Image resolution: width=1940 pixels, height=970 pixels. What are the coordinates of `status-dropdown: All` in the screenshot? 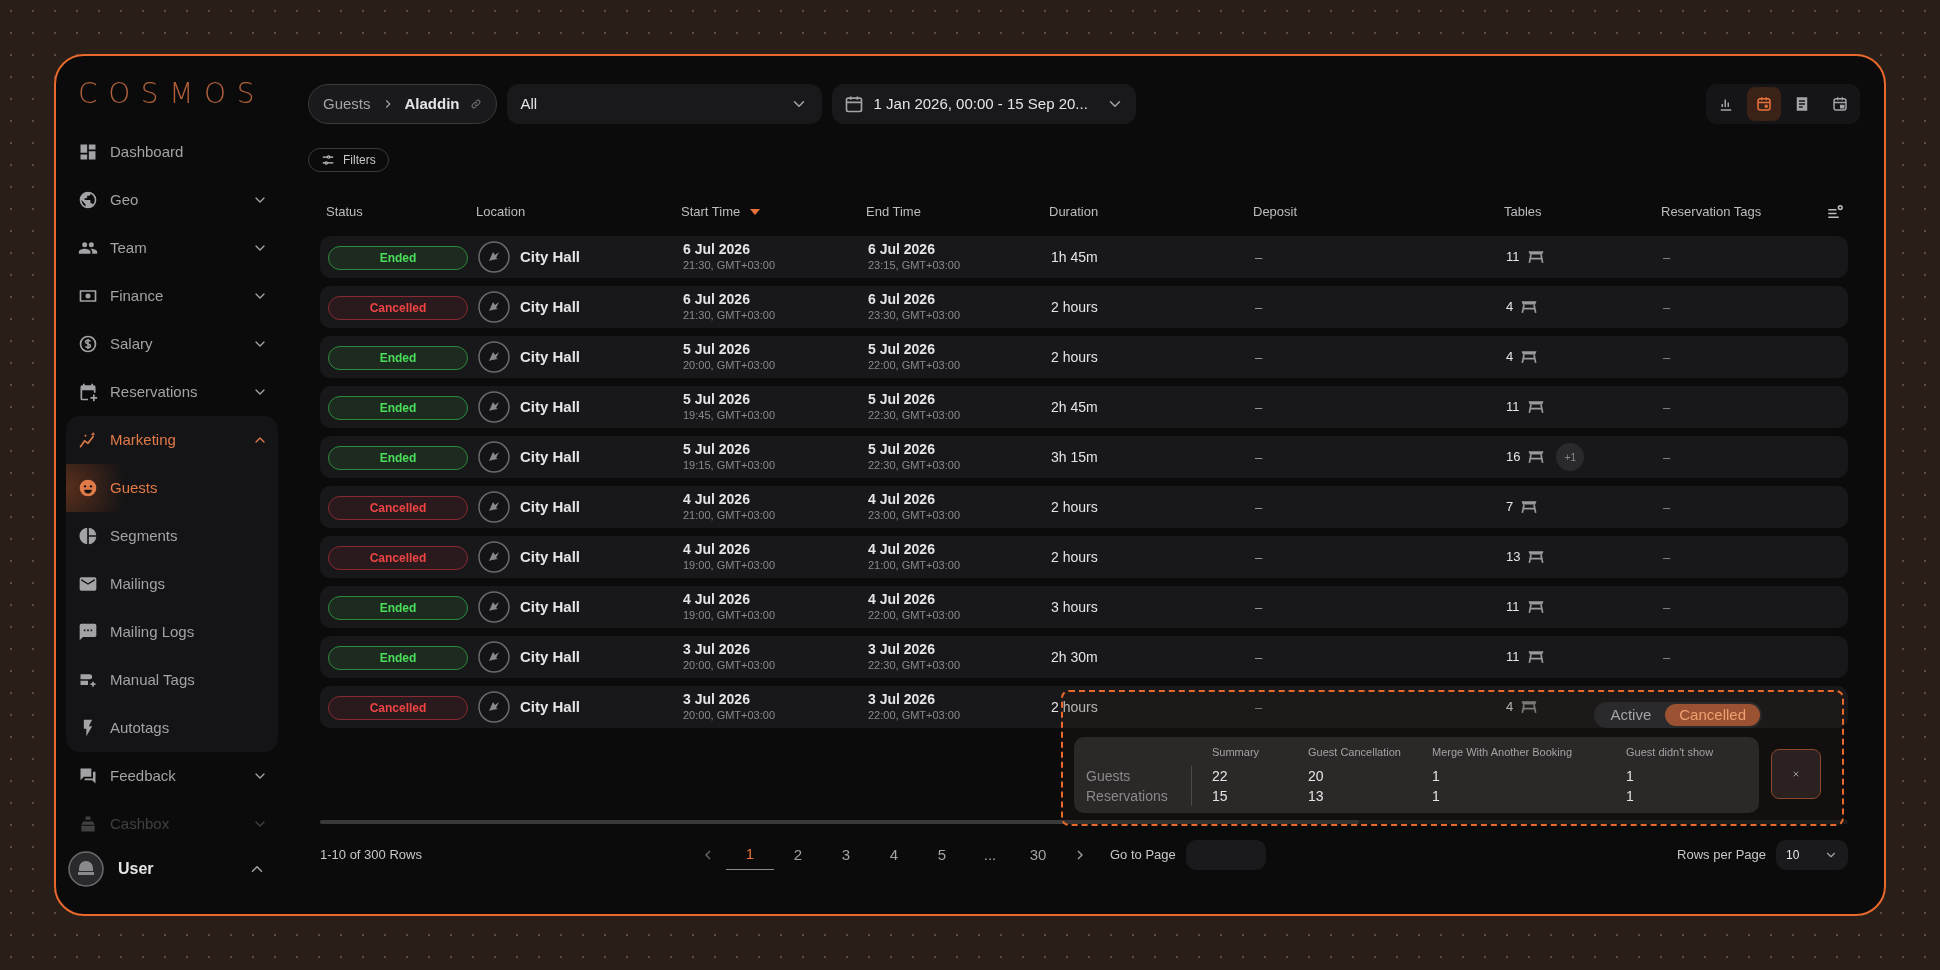 It's located at (664, 104).